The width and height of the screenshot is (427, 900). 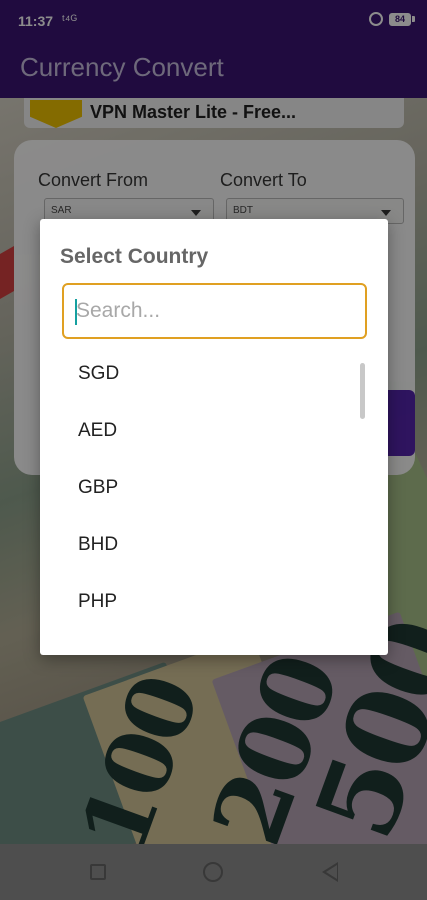 I want to click on text-cursor, so click(x=76, y=312).